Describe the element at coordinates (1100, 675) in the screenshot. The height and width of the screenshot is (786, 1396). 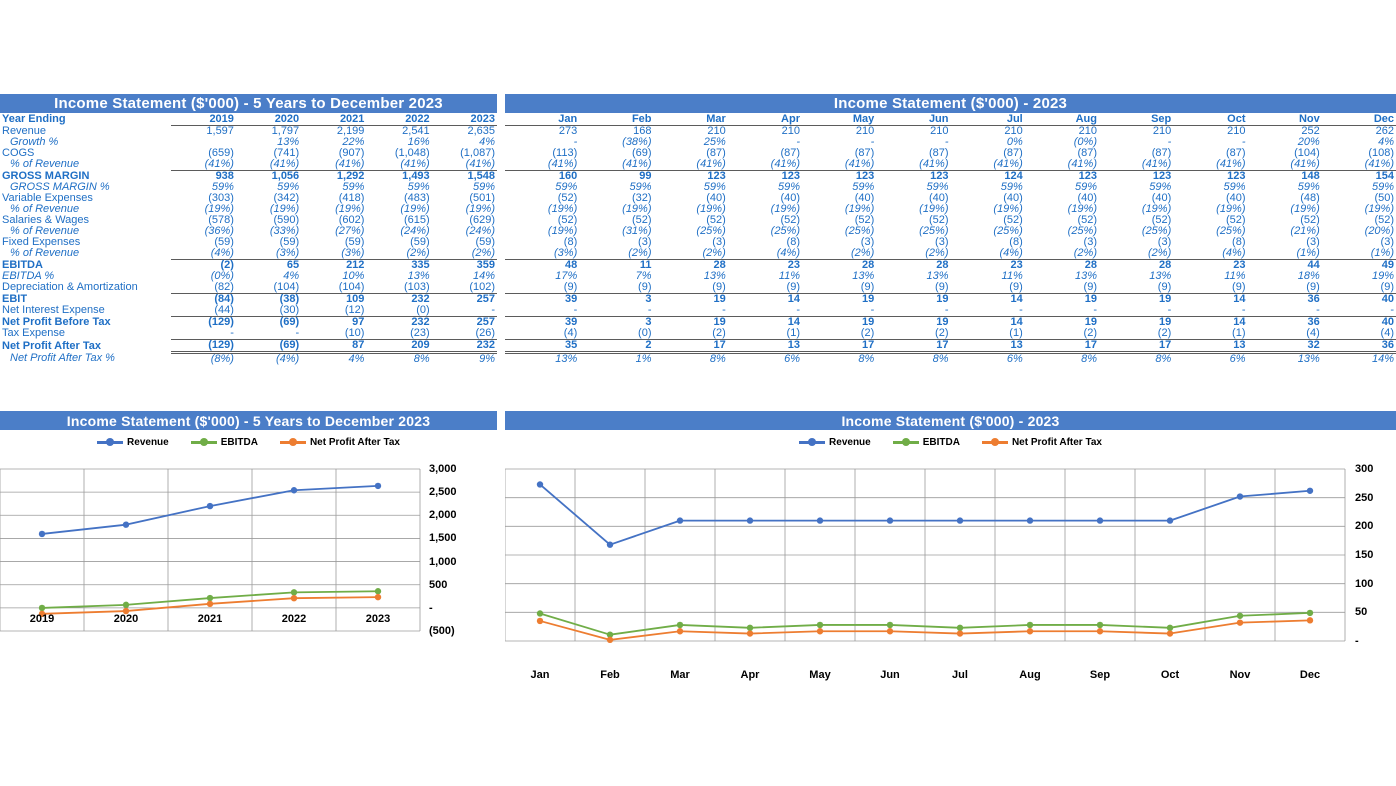
I see `x-axis-tick-label: Sep` at that location.